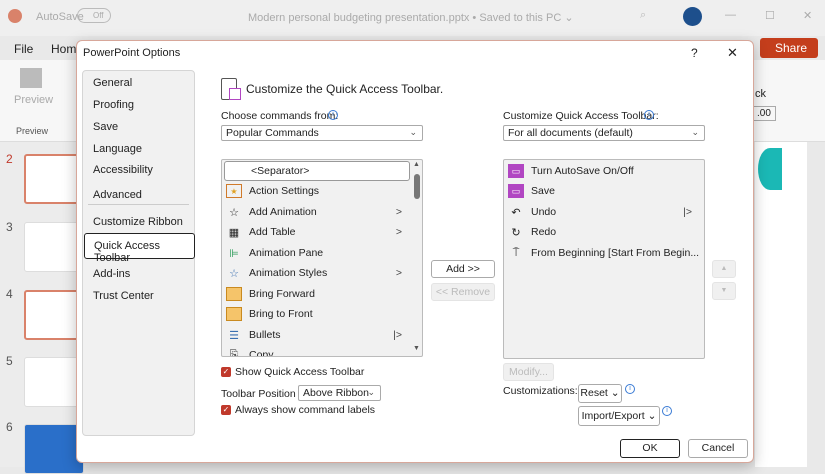  I want to click on avatar, so click(692, 16).